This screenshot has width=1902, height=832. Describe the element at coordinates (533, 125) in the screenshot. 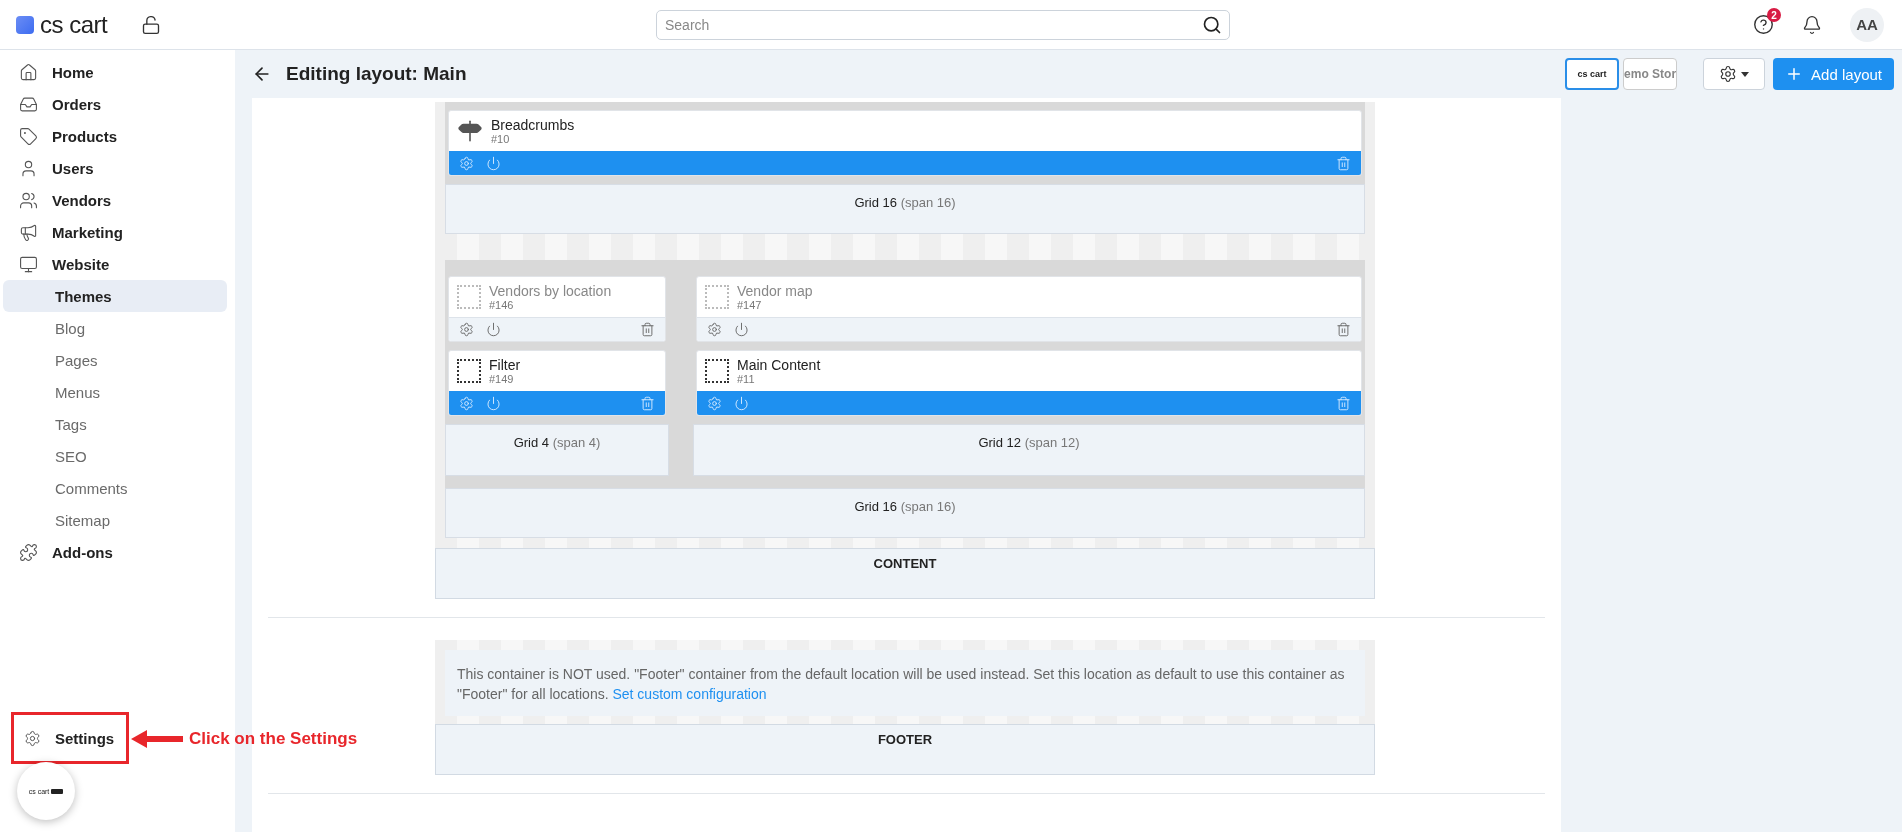

I see `block-name: Breadcrumbs` at that location.